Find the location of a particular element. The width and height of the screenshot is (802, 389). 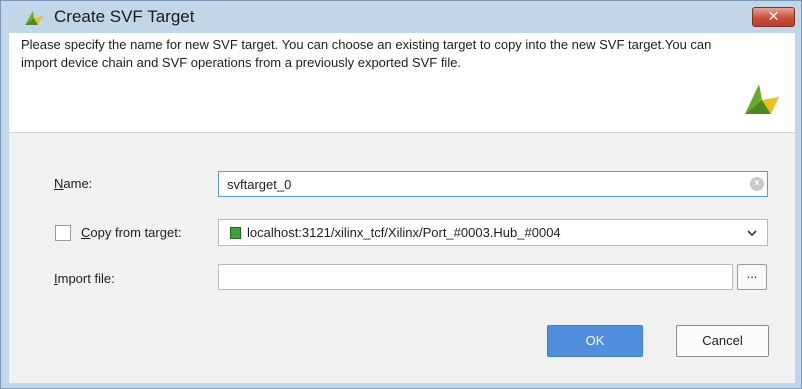

title-bar: Create SVF Target ✕ is located at coordinates (401, 17).